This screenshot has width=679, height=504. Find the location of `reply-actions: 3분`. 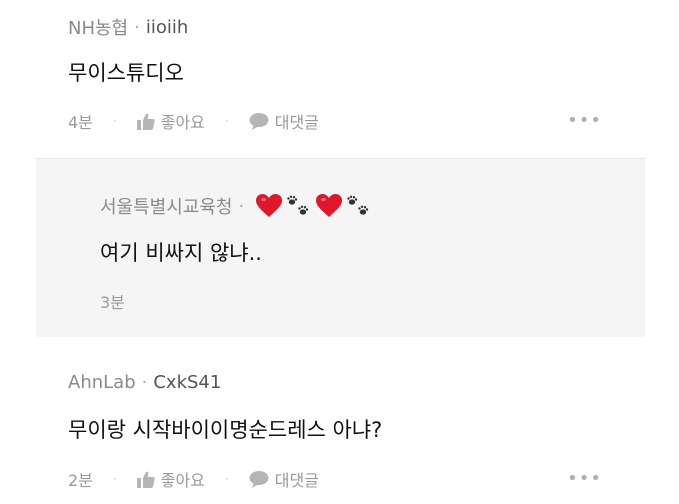

reply-actions: 3분 is located at coordinates (112, 301).